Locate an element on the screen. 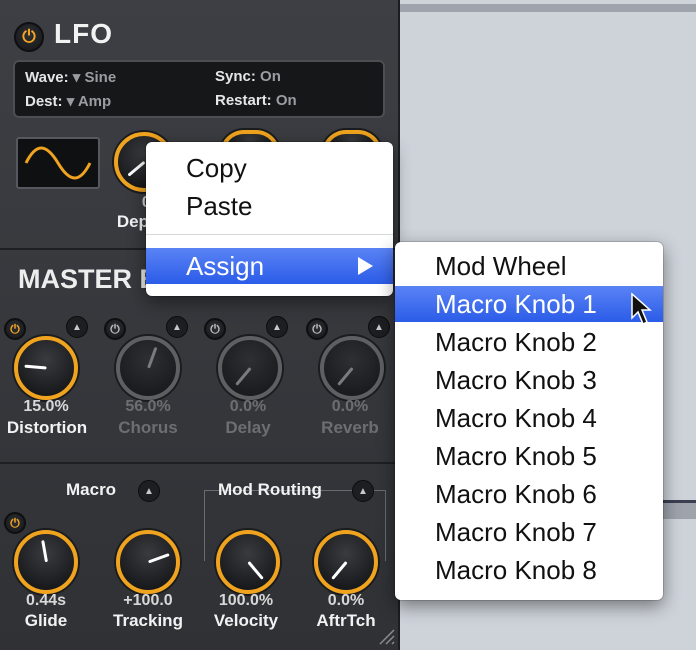 This screenshot has height=650, width=696. menu-item-copy: Copy is located at coordinates (269, 168).